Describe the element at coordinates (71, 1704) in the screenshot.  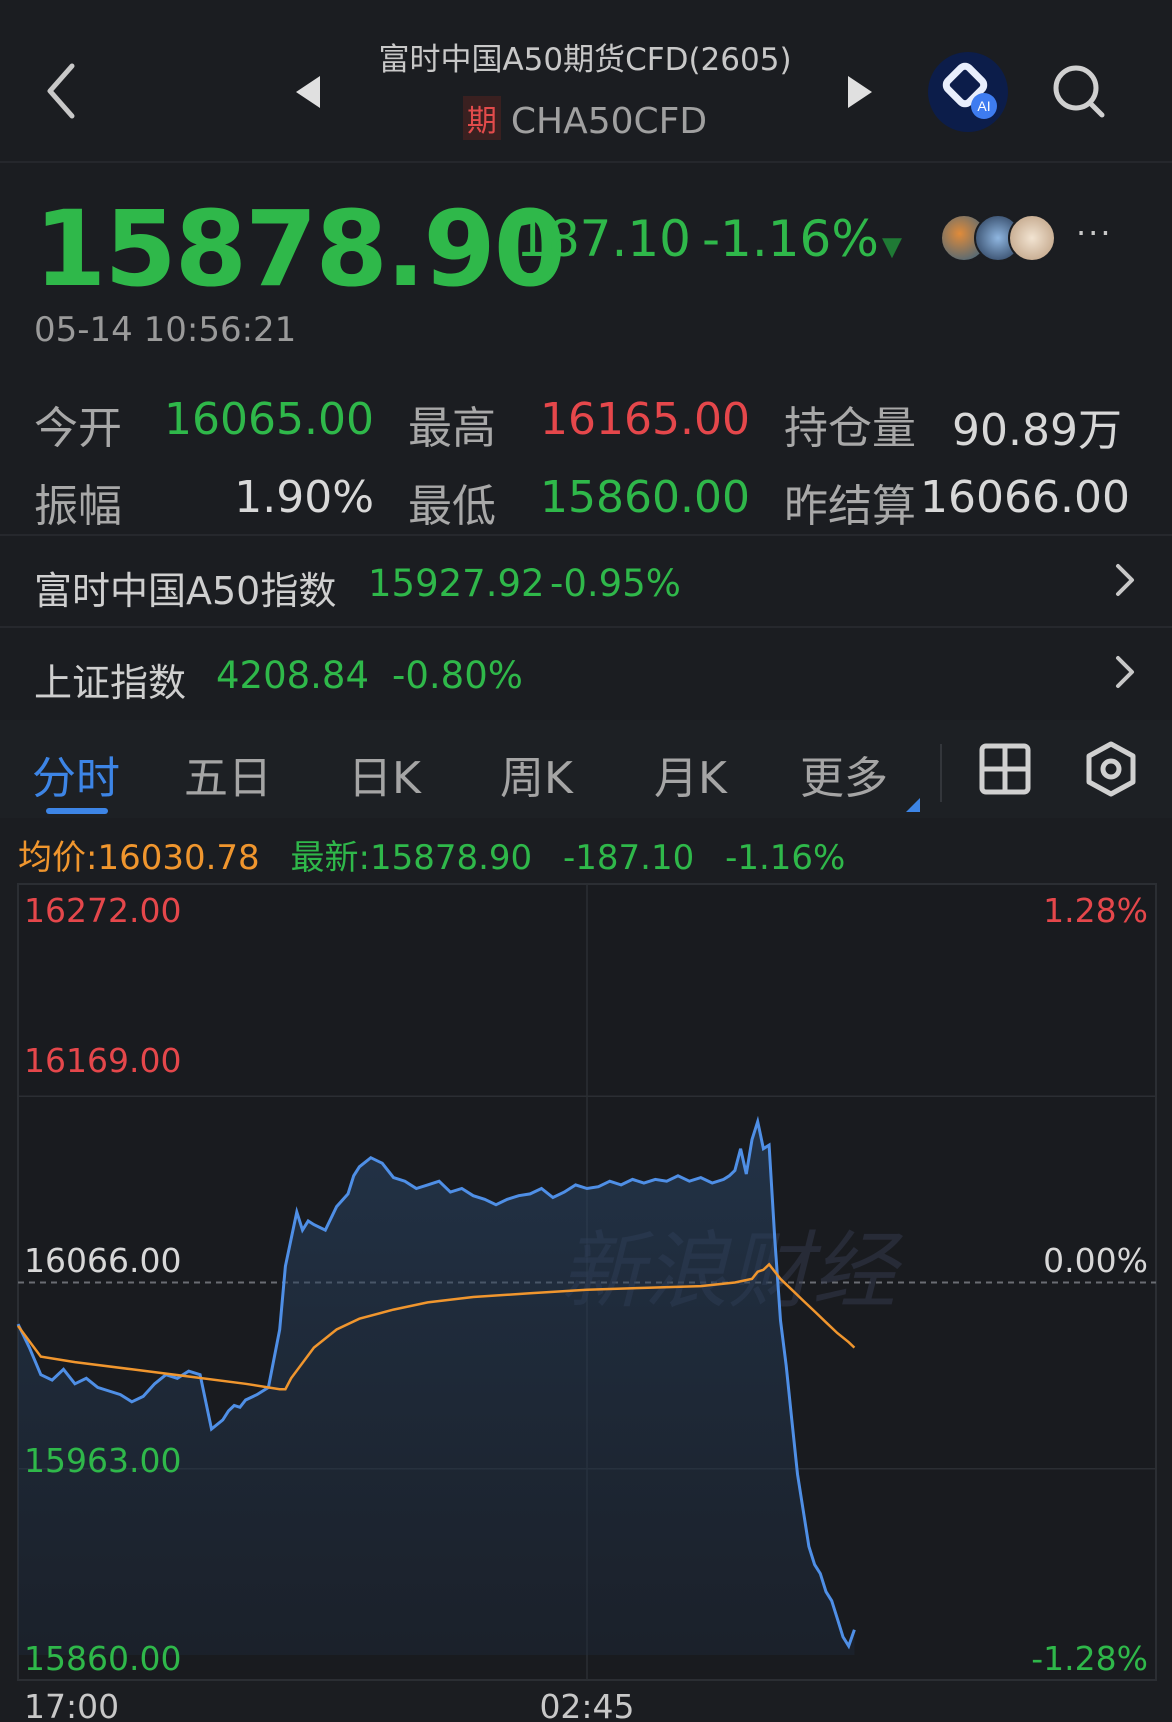
I see `x-axis-tick-label: 17:00` at that location.